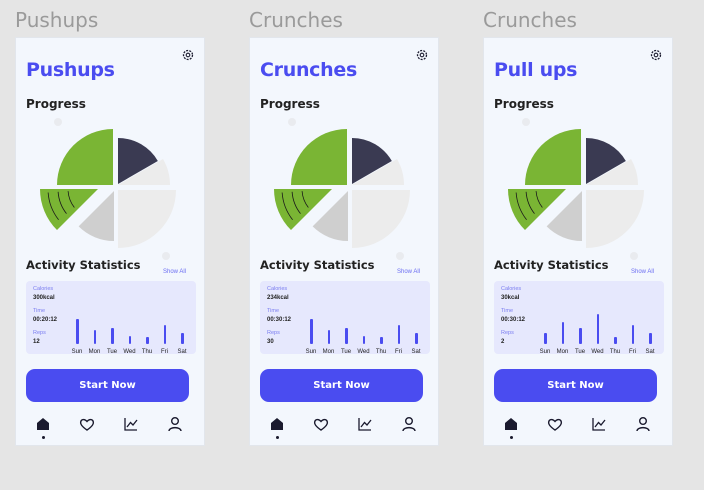 This screenshot has height=490, width=704. I want to click on reps-value: 30, so click(270, 342).